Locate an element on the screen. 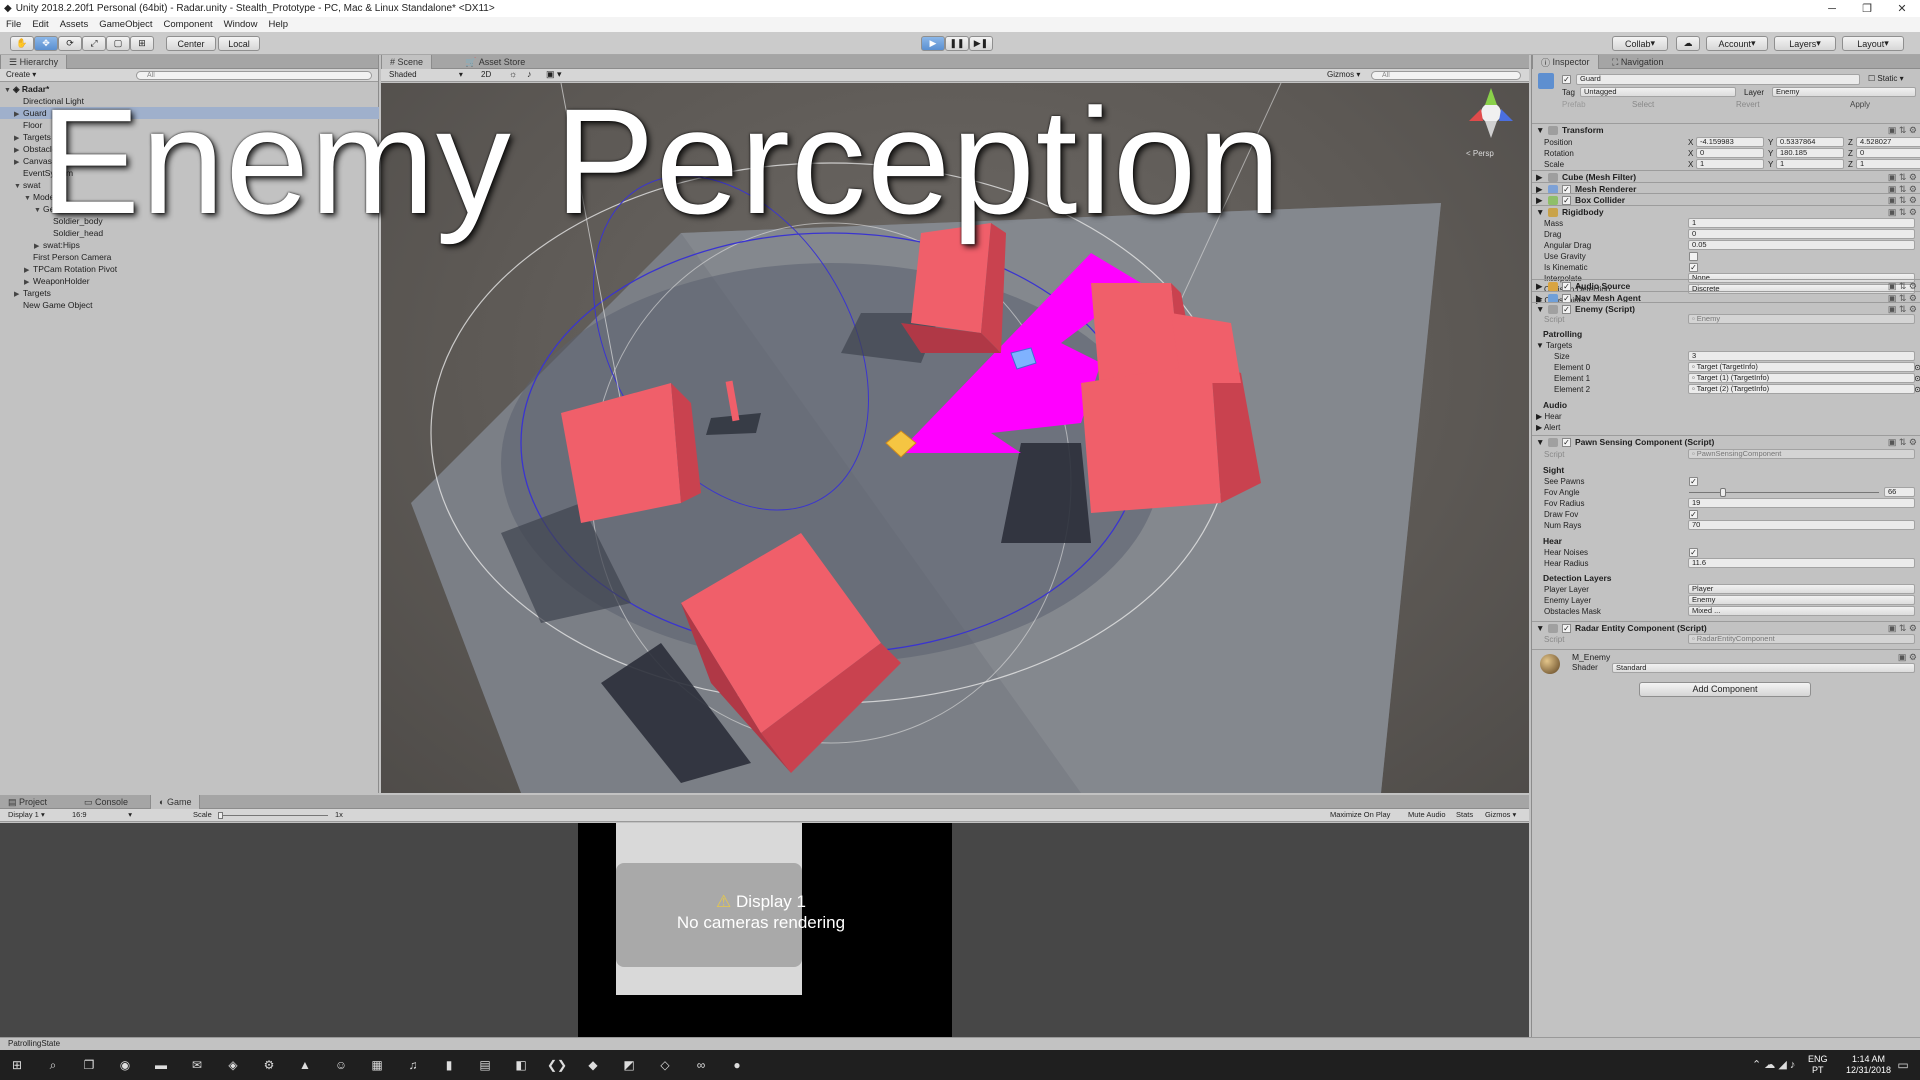 This screenshot has width=1920, height=1080. size-field: 3 is located at coordinates (1801, 356).